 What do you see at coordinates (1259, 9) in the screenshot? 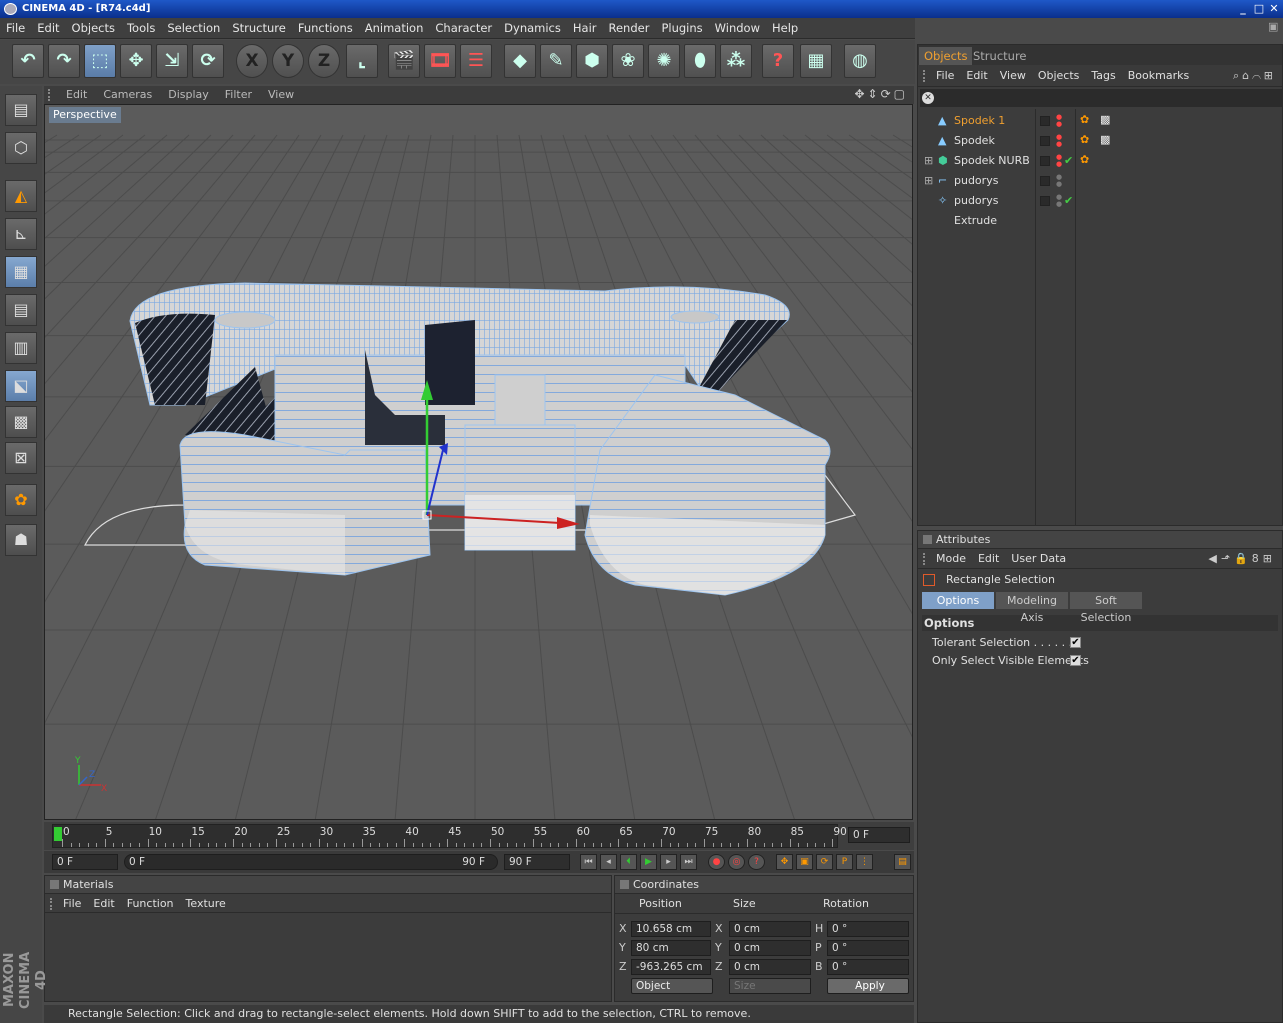
I see `maximize-icon: □` at bounding box center [1259, 9].